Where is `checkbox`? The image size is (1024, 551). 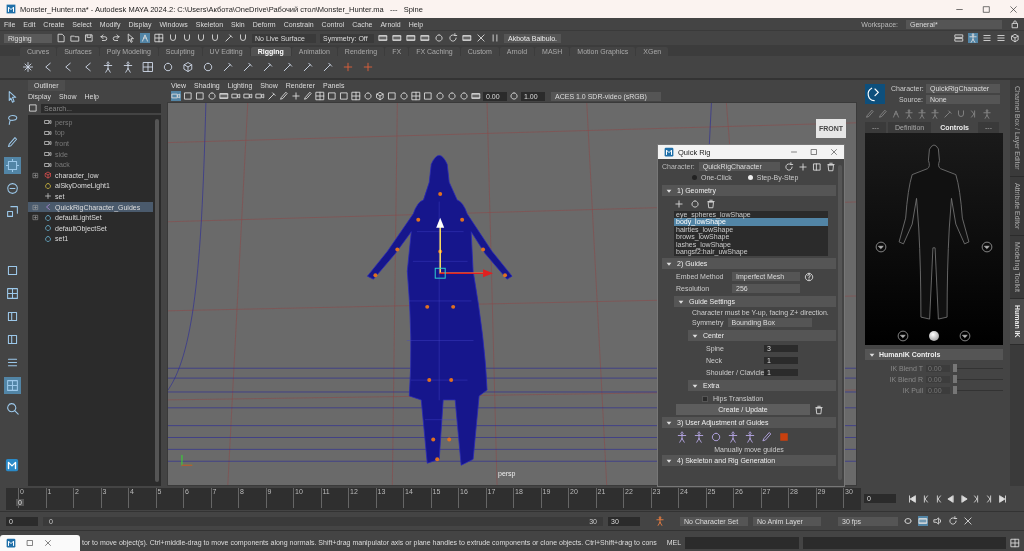
checkbox is located at coordinates (705, 398).